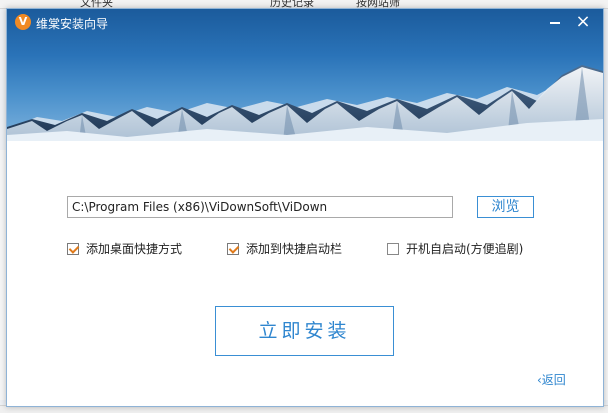 Image resolution: width=608 pixels, height=413 pixels. I want to click on close-icon: ×, so click(583, 21).